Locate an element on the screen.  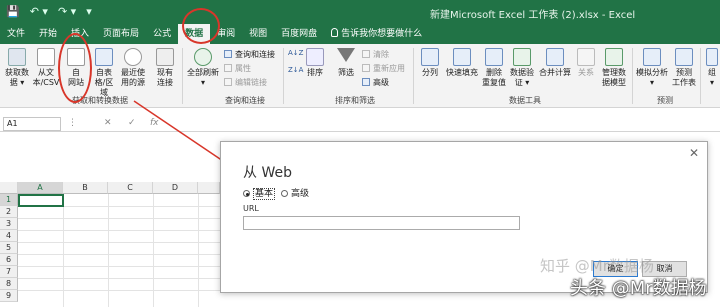
radio-basic: 基本 is located at coordinates (259, 193).